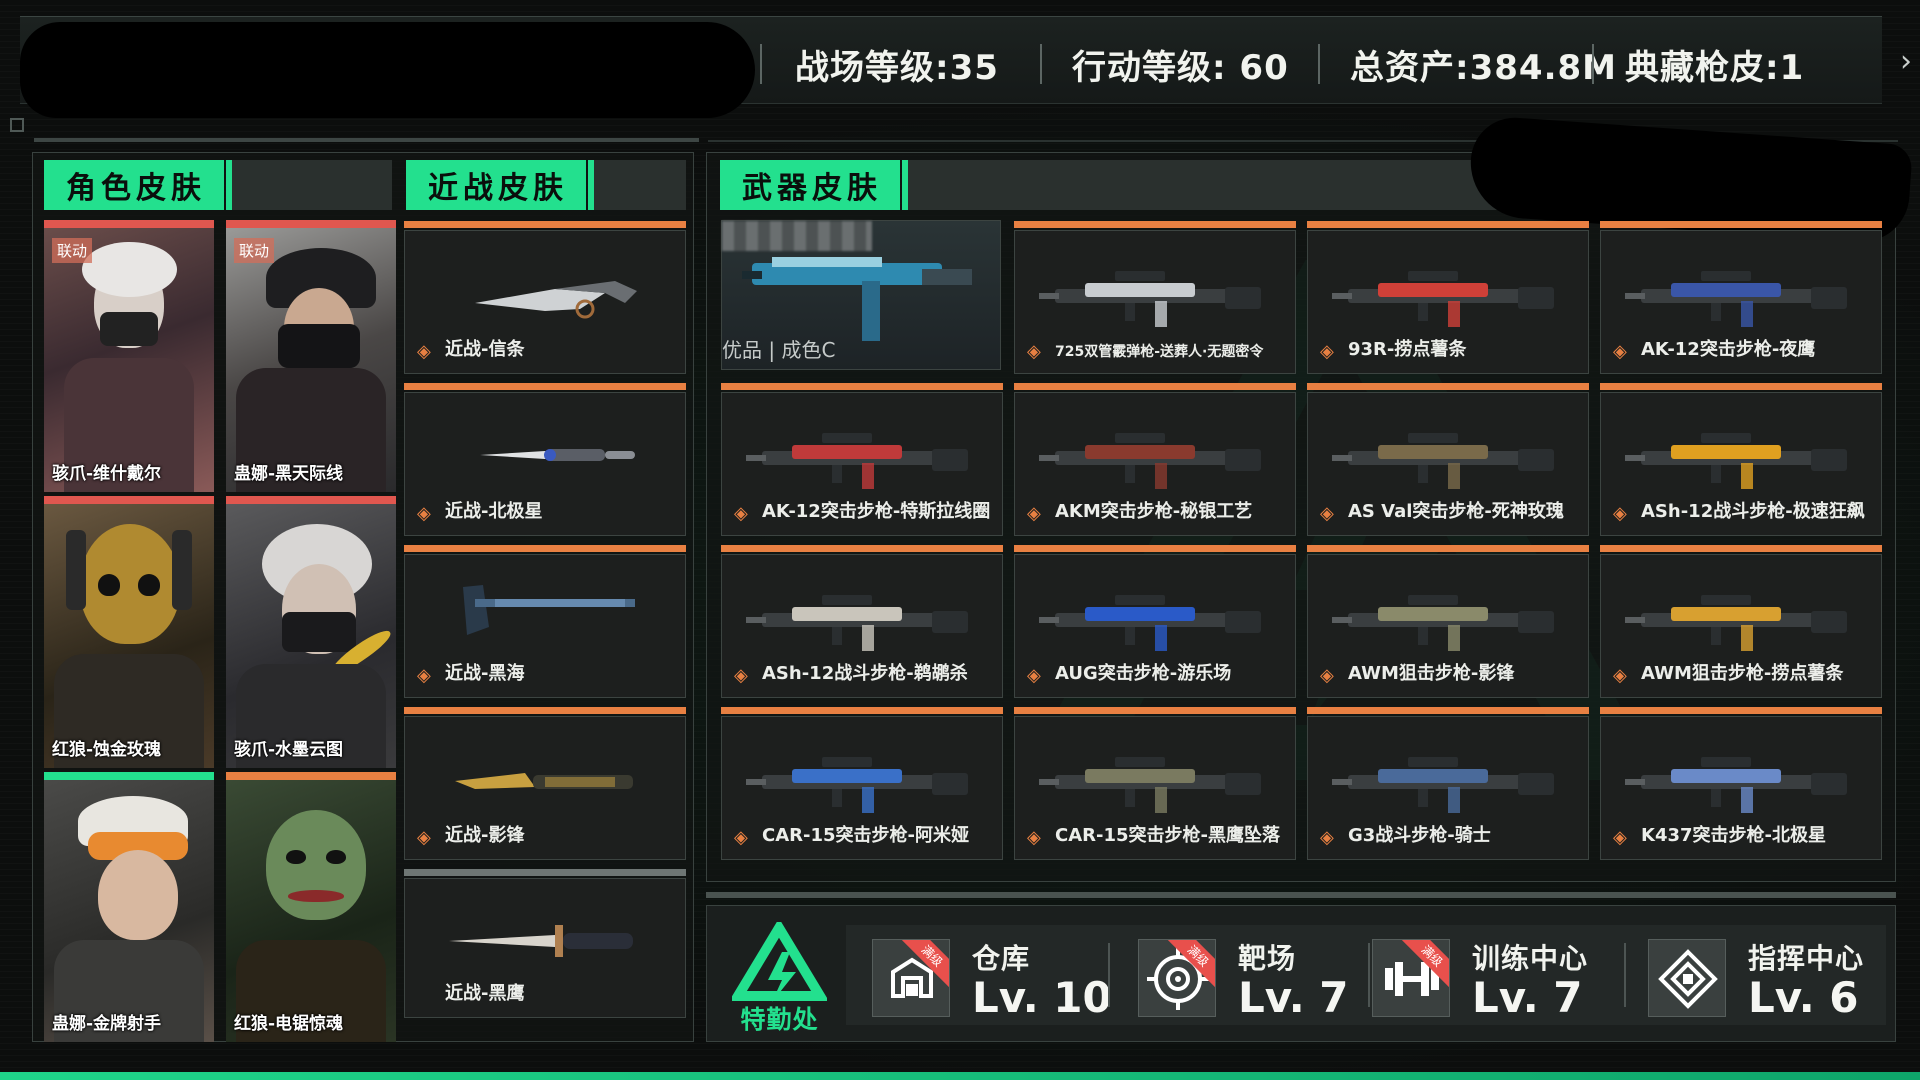 The width and height of the screenshot is (1920, 1080). I want to click on weapon-skin-card: ◈ AKM突击步枪-秘银工艺, so click(1155, 459).